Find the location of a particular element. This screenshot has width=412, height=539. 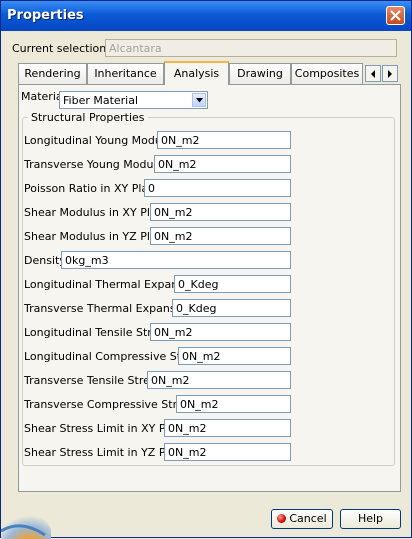

help-button: Help is located at coordinates (370, 519).